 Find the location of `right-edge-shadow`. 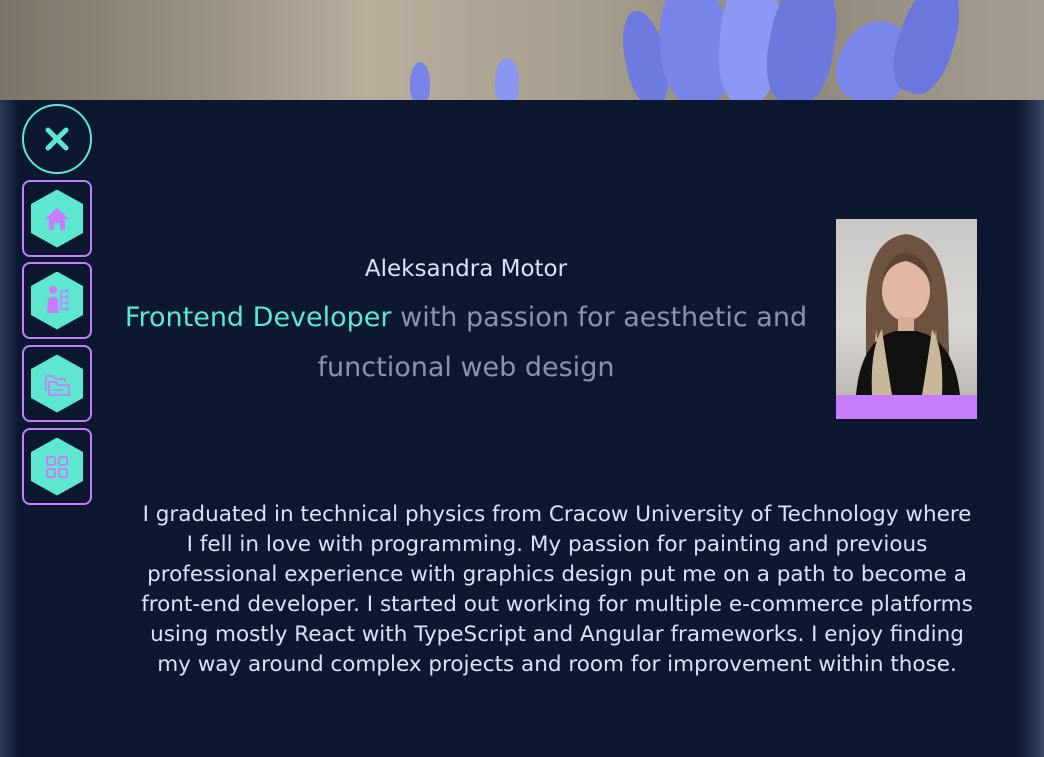

right-edge-shadow is located at coordinates (1030, 428).